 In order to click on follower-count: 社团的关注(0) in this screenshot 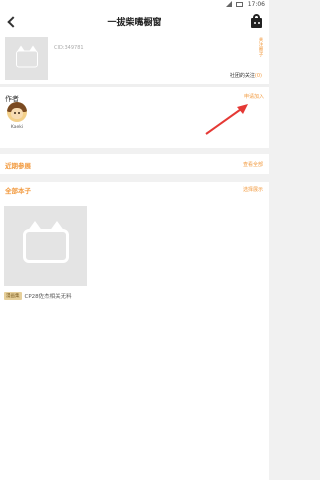, I will do `click(246, 75)`.